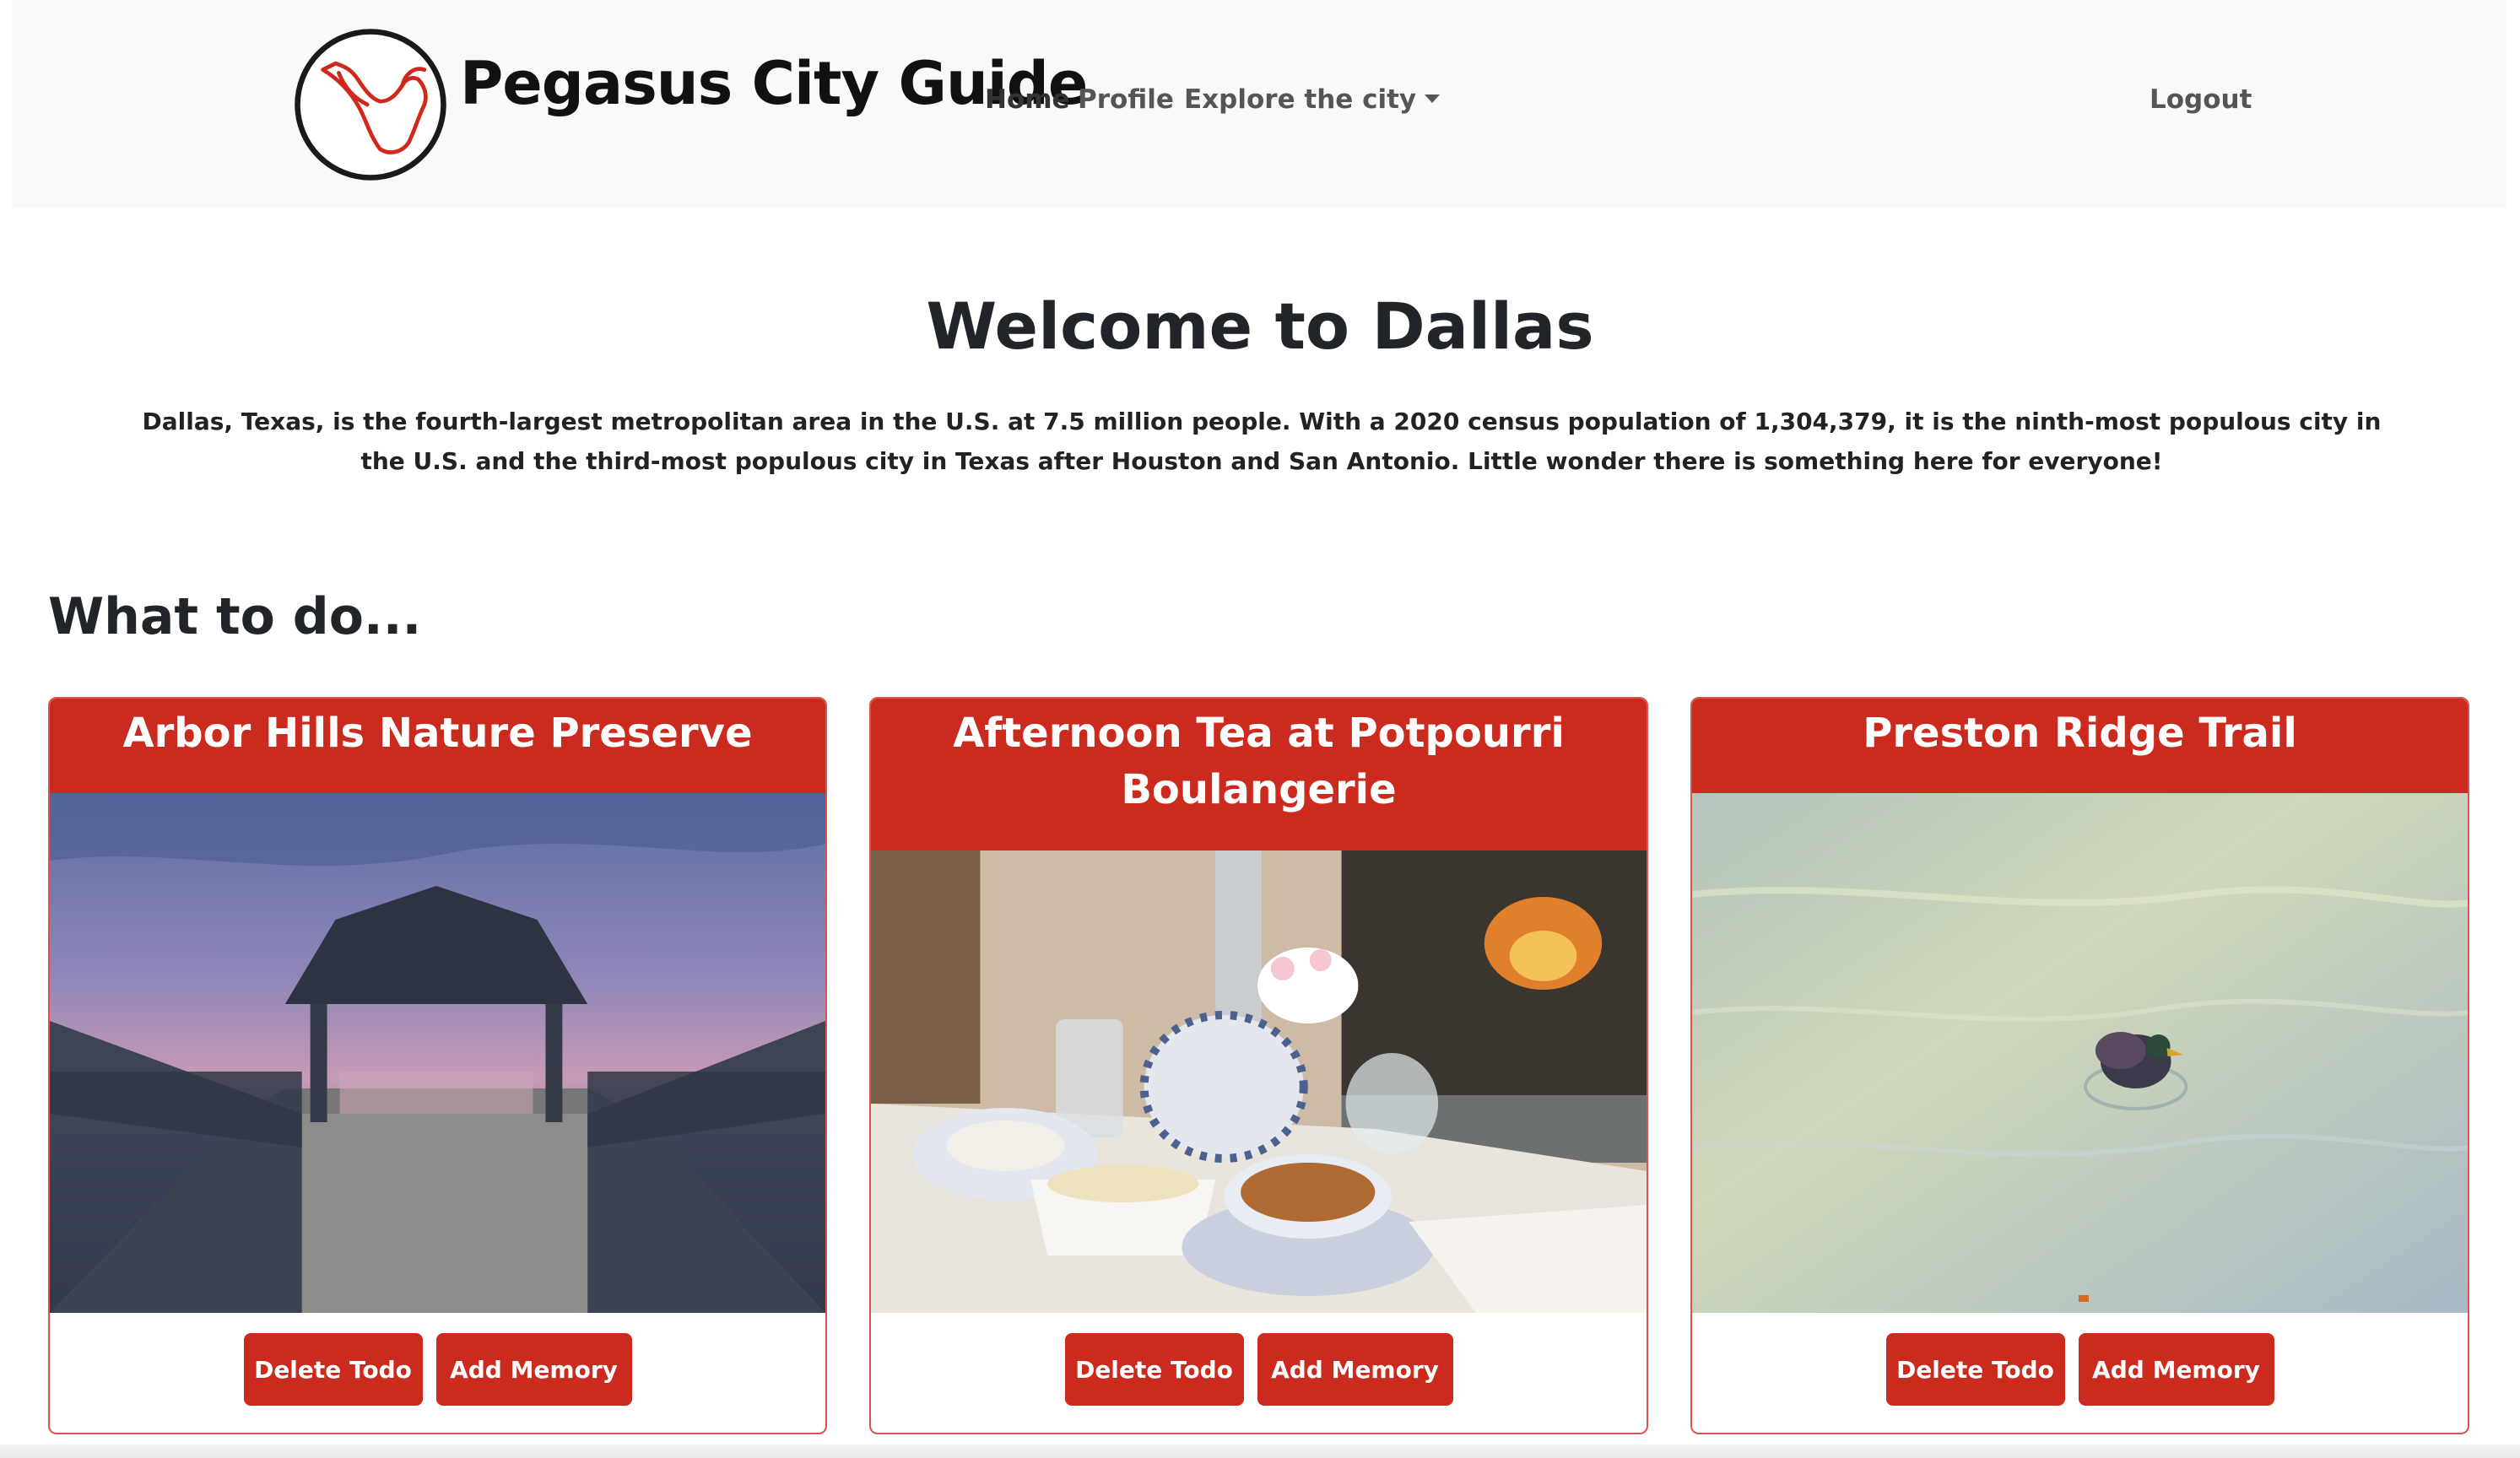 This screenshot has width=2520, height=1458. What do you see at coordinates (1259, 1081) in the screenshot?
I see `tea-service-table-photo` at bounding box center [1259, 1081].